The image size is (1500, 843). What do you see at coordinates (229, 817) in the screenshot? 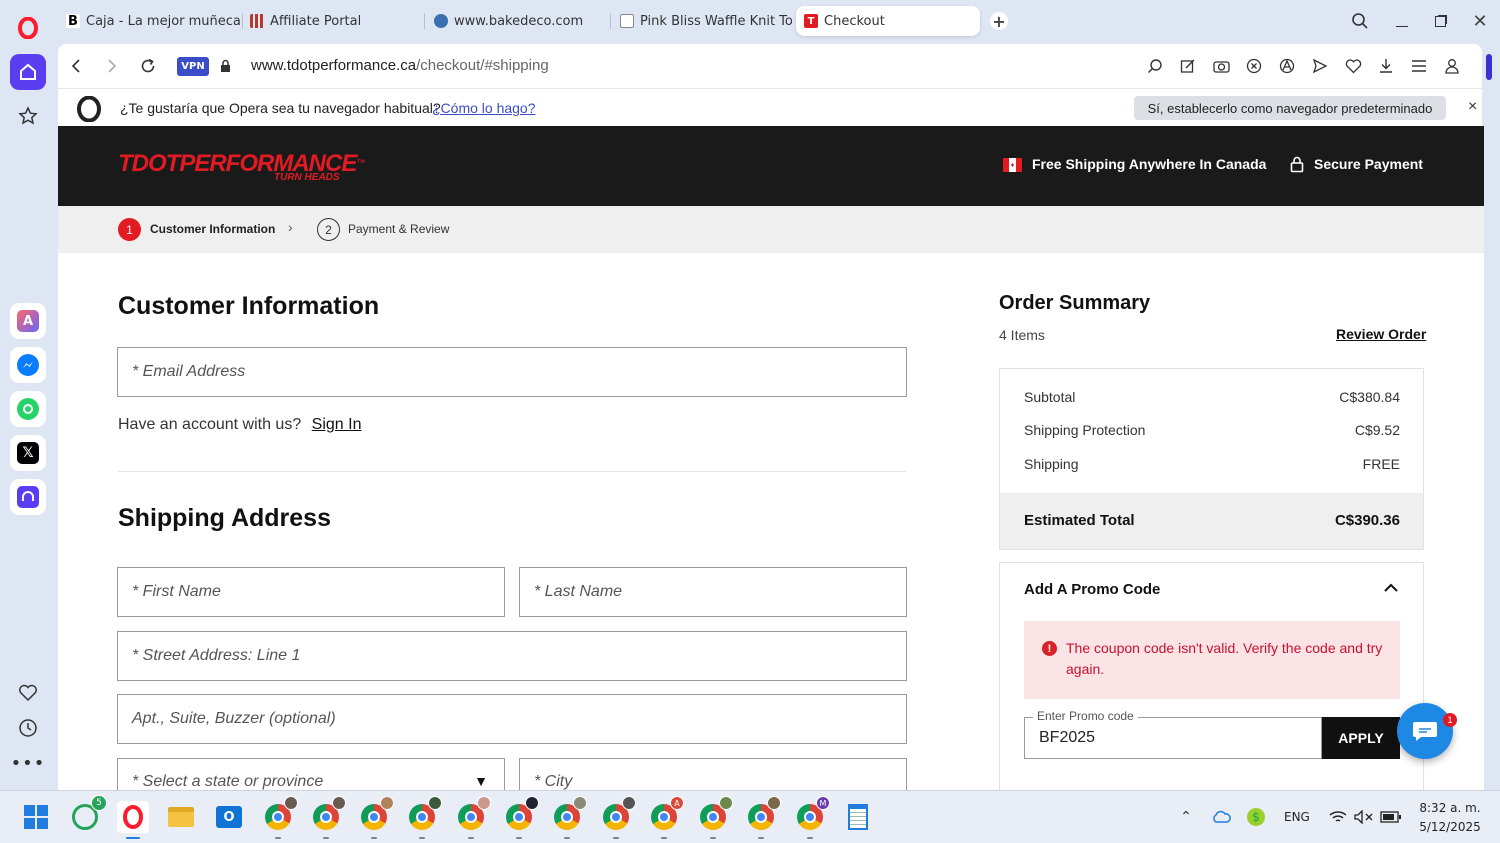
I see `outlook-icon: O` at bounding box center [229, 817].